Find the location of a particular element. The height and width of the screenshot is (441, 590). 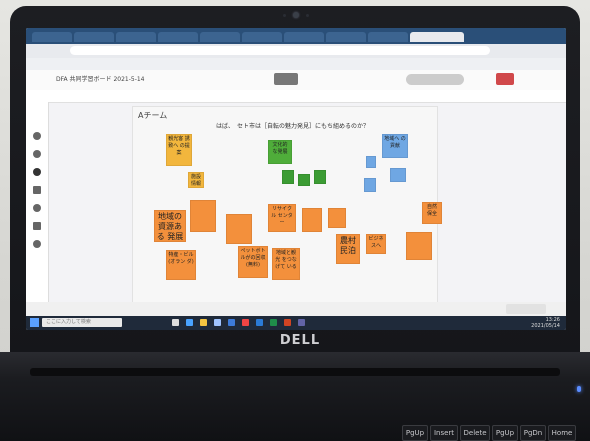

page-indicator is located at coordinates (286, 79).